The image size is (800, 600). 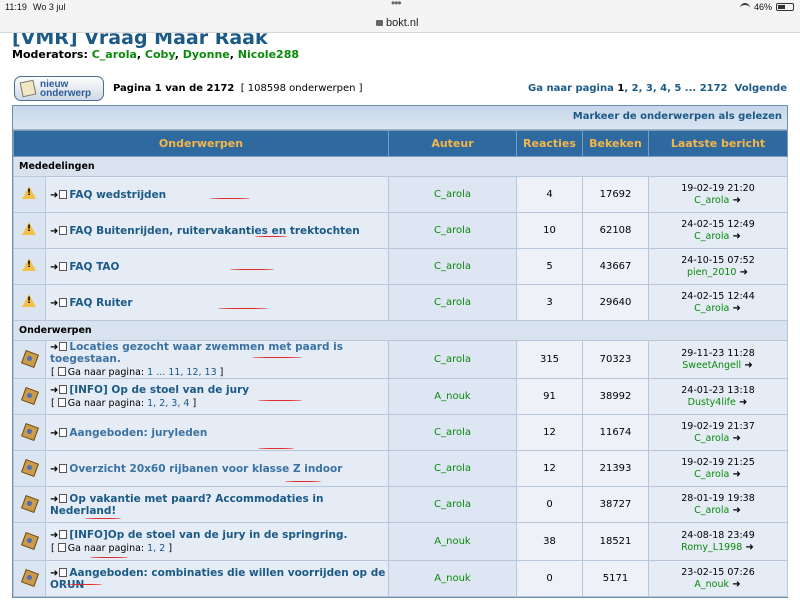 I want to click on last-post-user: pien_2010, so click(x=711, y=272).